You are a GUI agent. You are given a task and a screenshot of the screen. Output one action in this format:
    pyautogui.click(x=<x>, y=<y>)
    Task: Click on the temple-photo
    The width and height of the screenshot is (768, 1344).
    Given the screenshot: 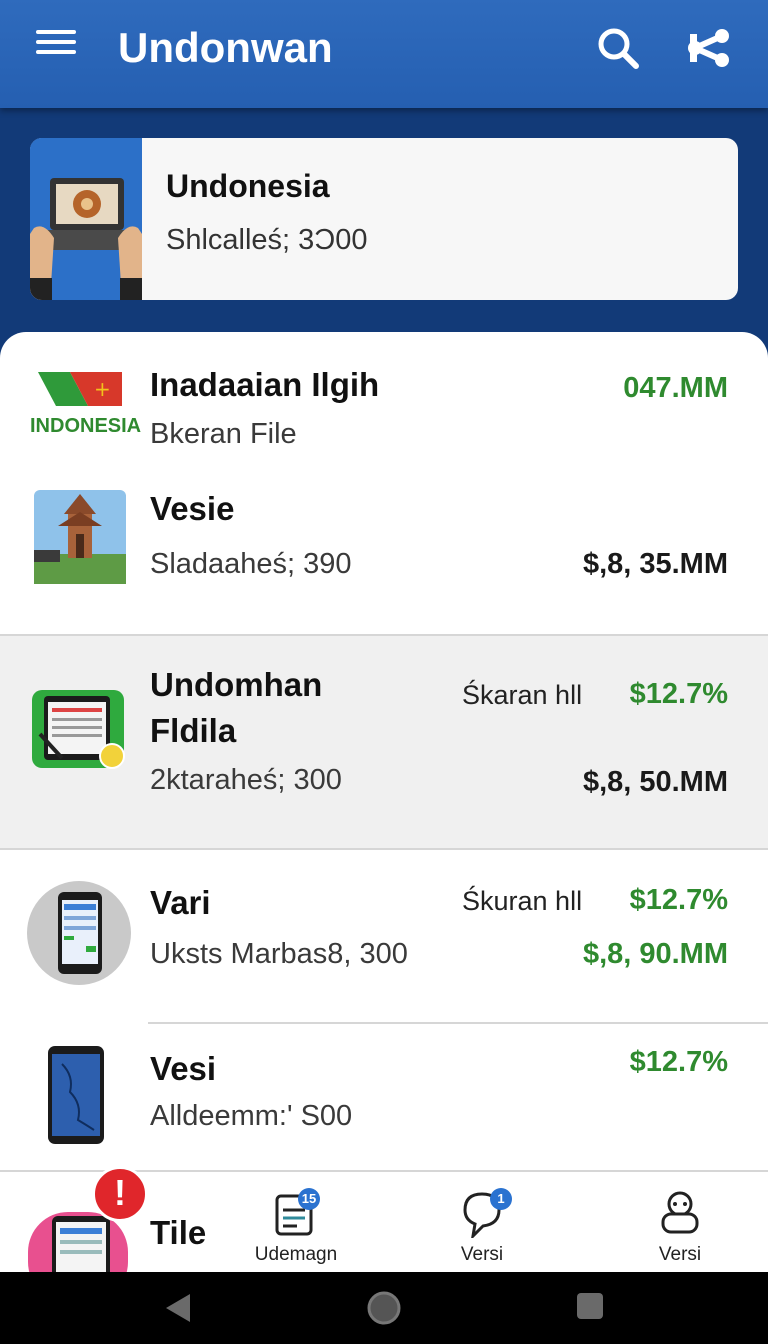 What is the action you would take?
    pyautogui.click(x=80, y=537)
    